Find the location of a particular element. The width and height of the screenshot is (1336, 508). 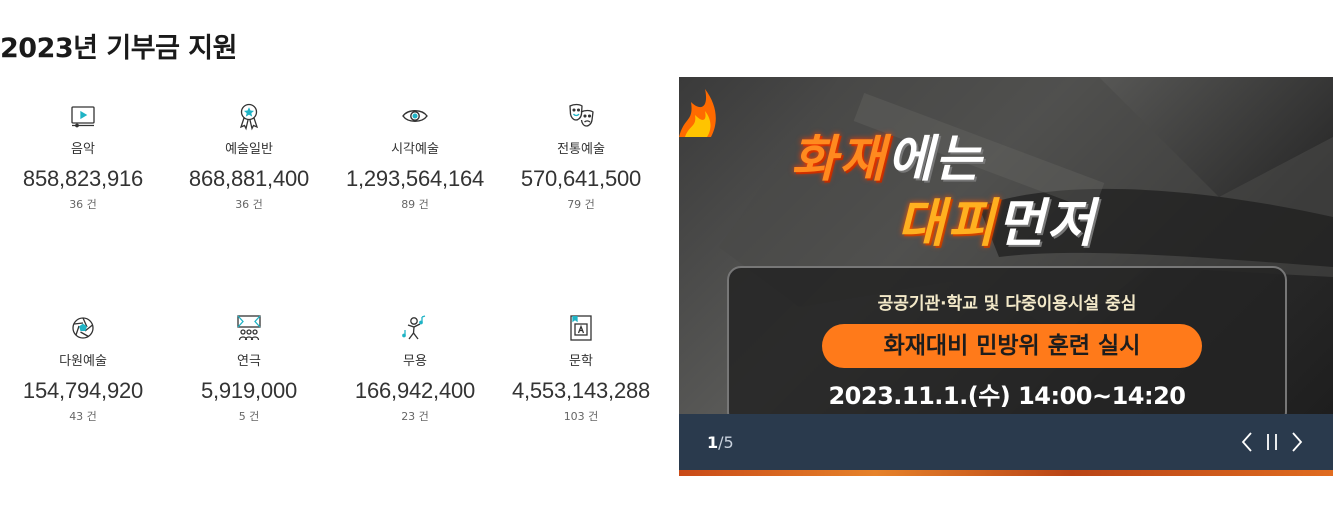

chevron-right-icon is located at coordinates (1296, 442).